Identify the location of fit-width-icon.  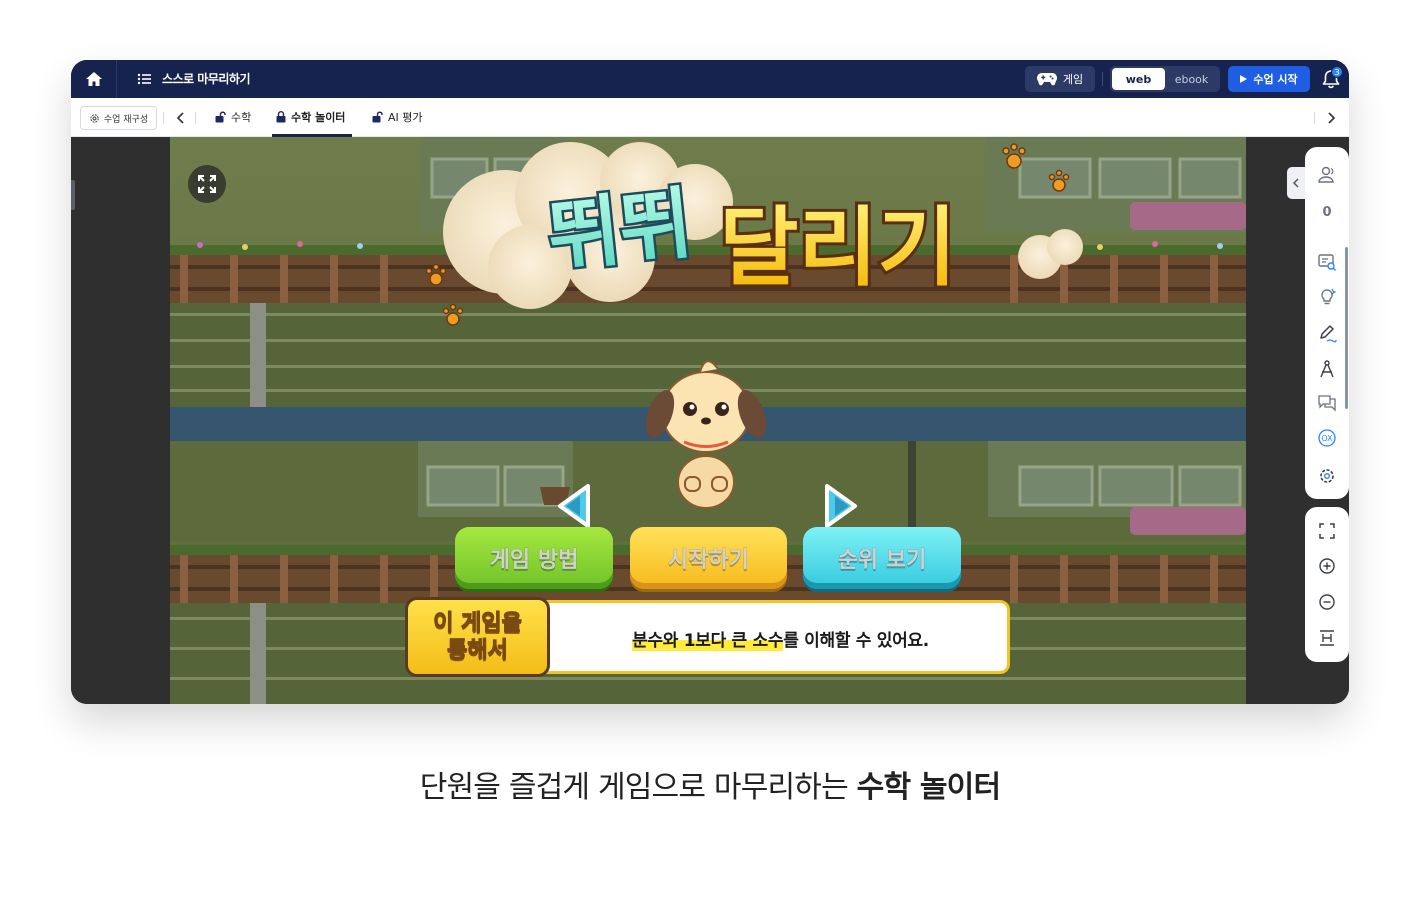
(1327, 638).